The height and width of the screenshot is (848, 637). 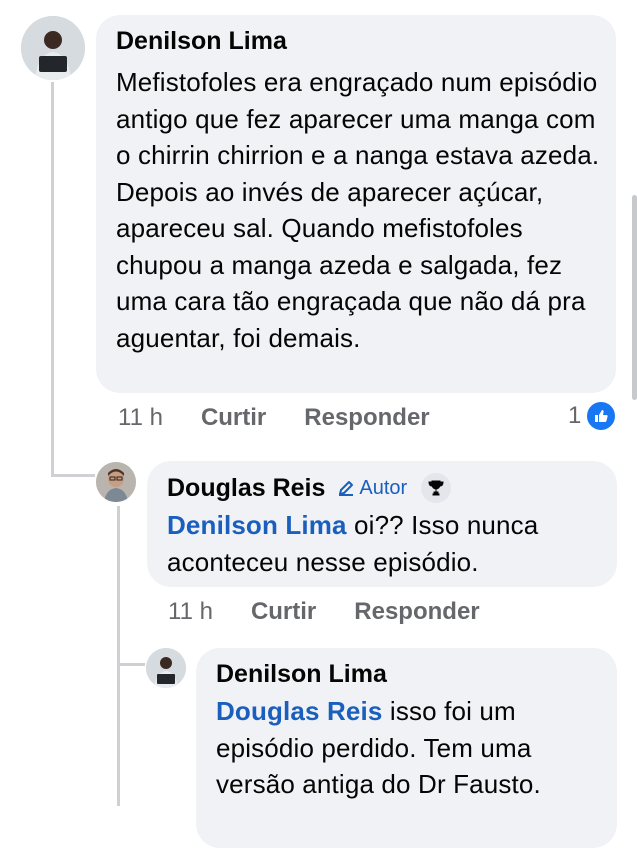 What do you see at coordinates (131, 664) in the screenshot?
I see `thread-connector-reply` at bounding box center [131, 664].